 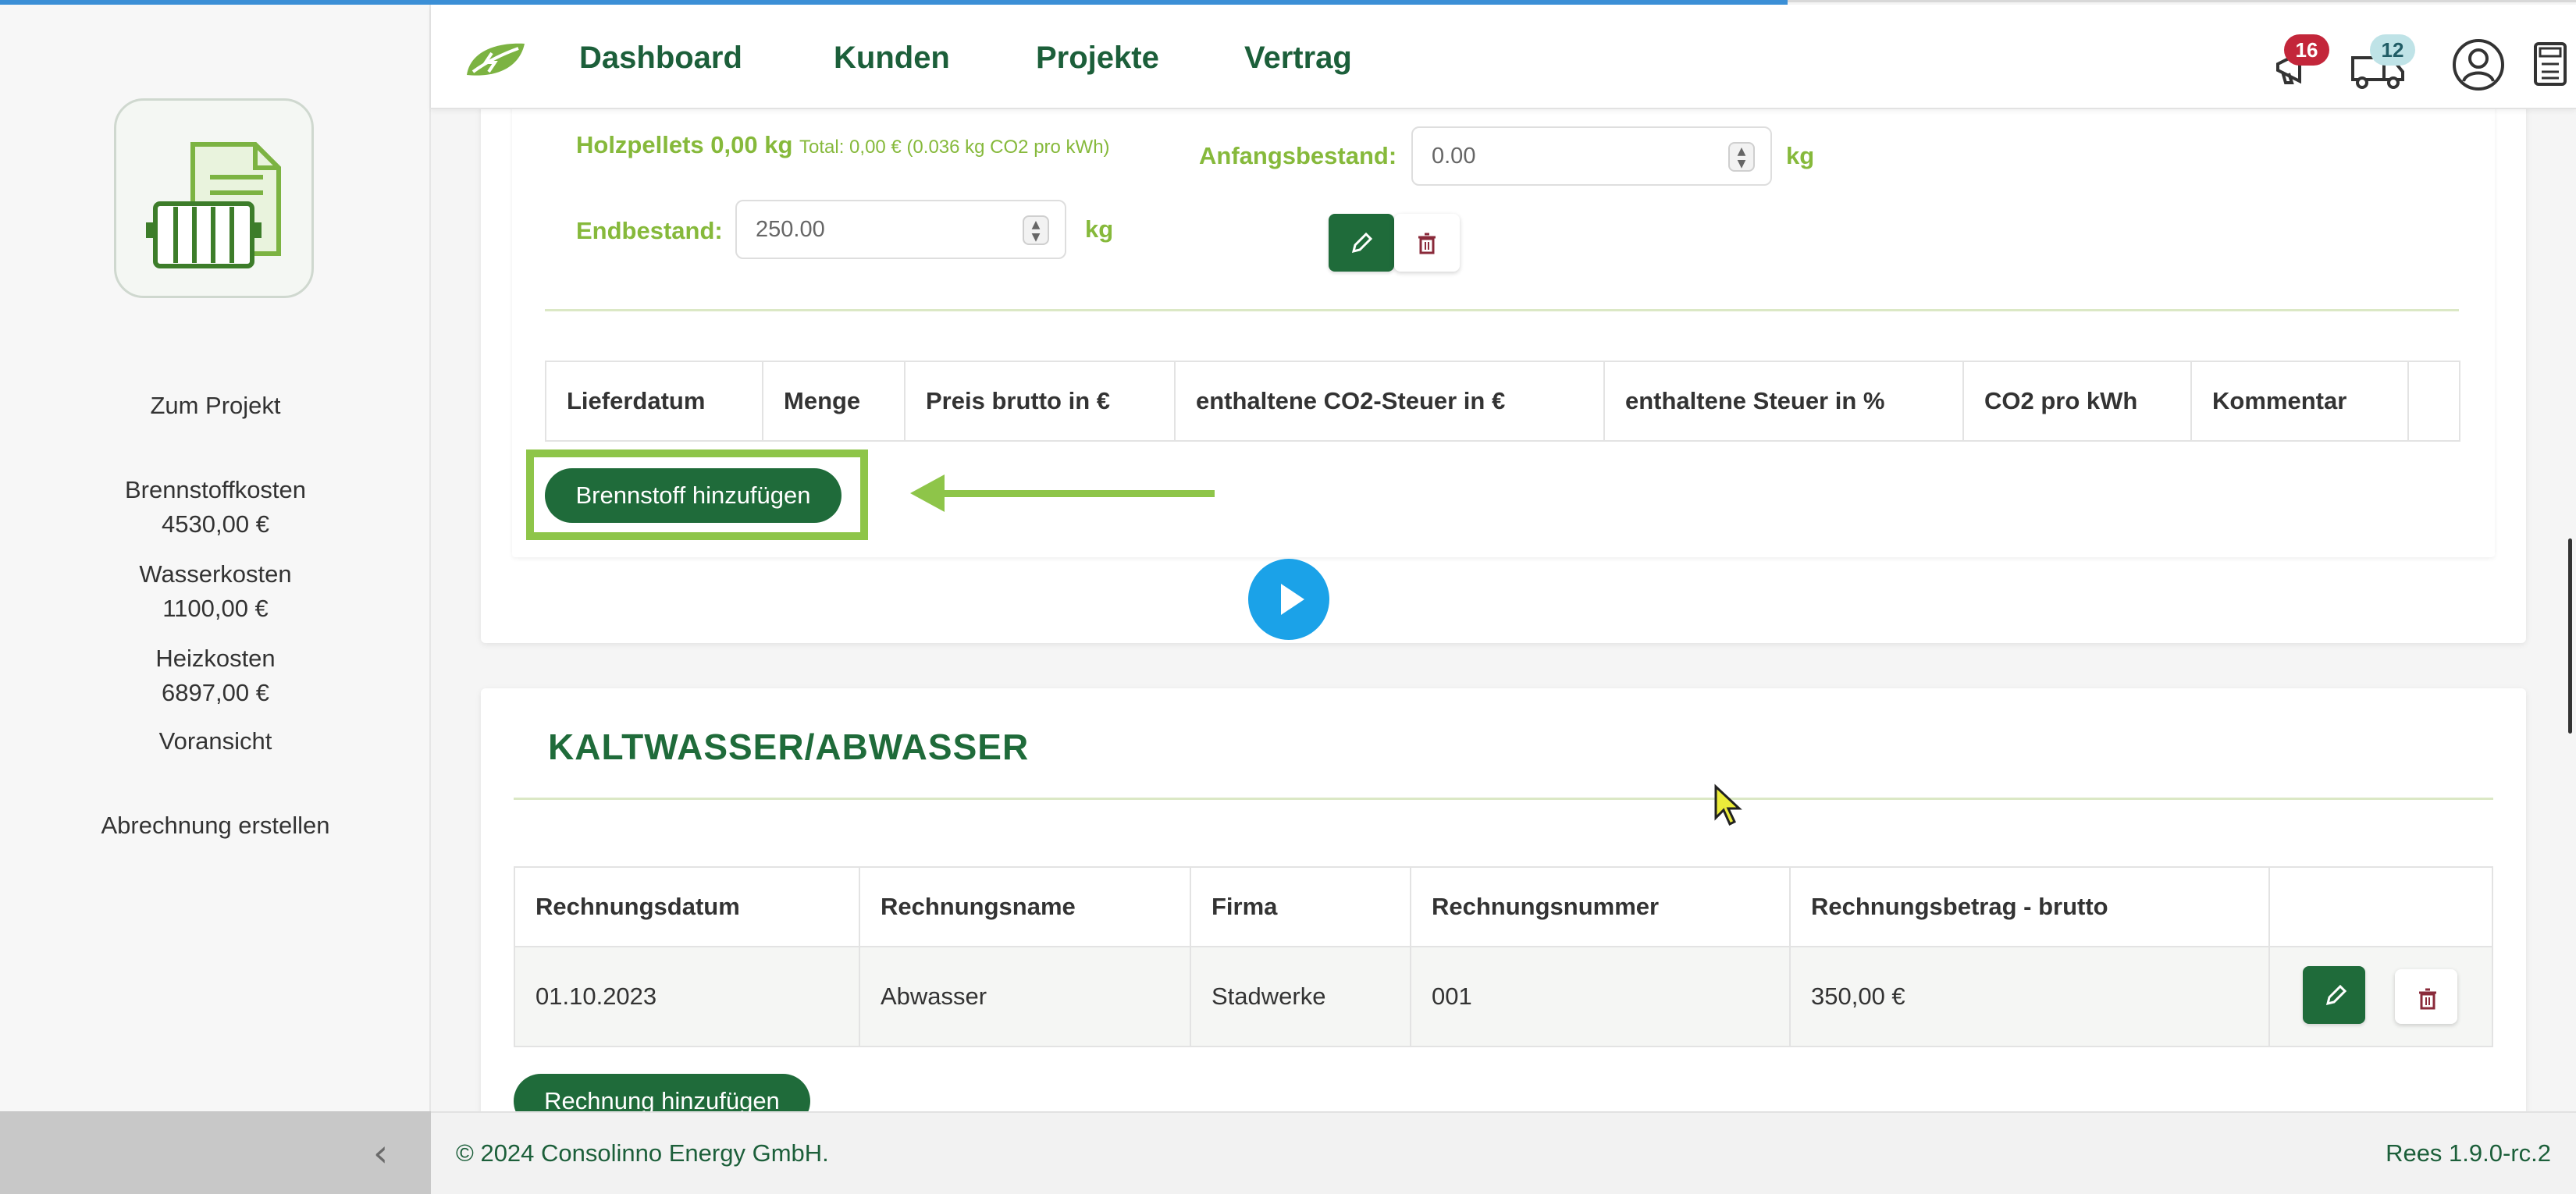 What do you see at coordinates (687, 907) in the screenshot?
I see `th-rechnungsdatum: Rechnungsdatum` at bounding box center [687, 907].